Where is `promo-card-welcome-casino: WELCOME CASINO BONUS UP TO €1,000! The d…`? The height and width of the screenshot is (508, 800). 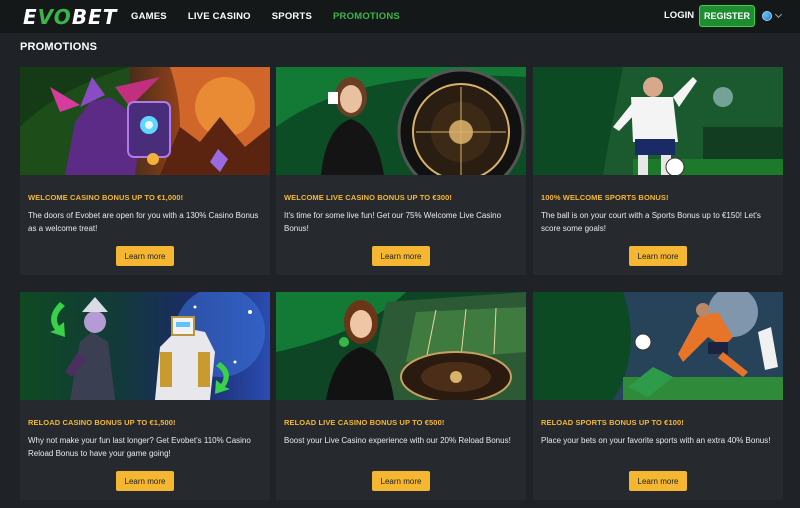 promo-card-welcome-casino: WELCOME CASINO BONUS UP TO €1,000! The d… is located at coordinates (145, 171).